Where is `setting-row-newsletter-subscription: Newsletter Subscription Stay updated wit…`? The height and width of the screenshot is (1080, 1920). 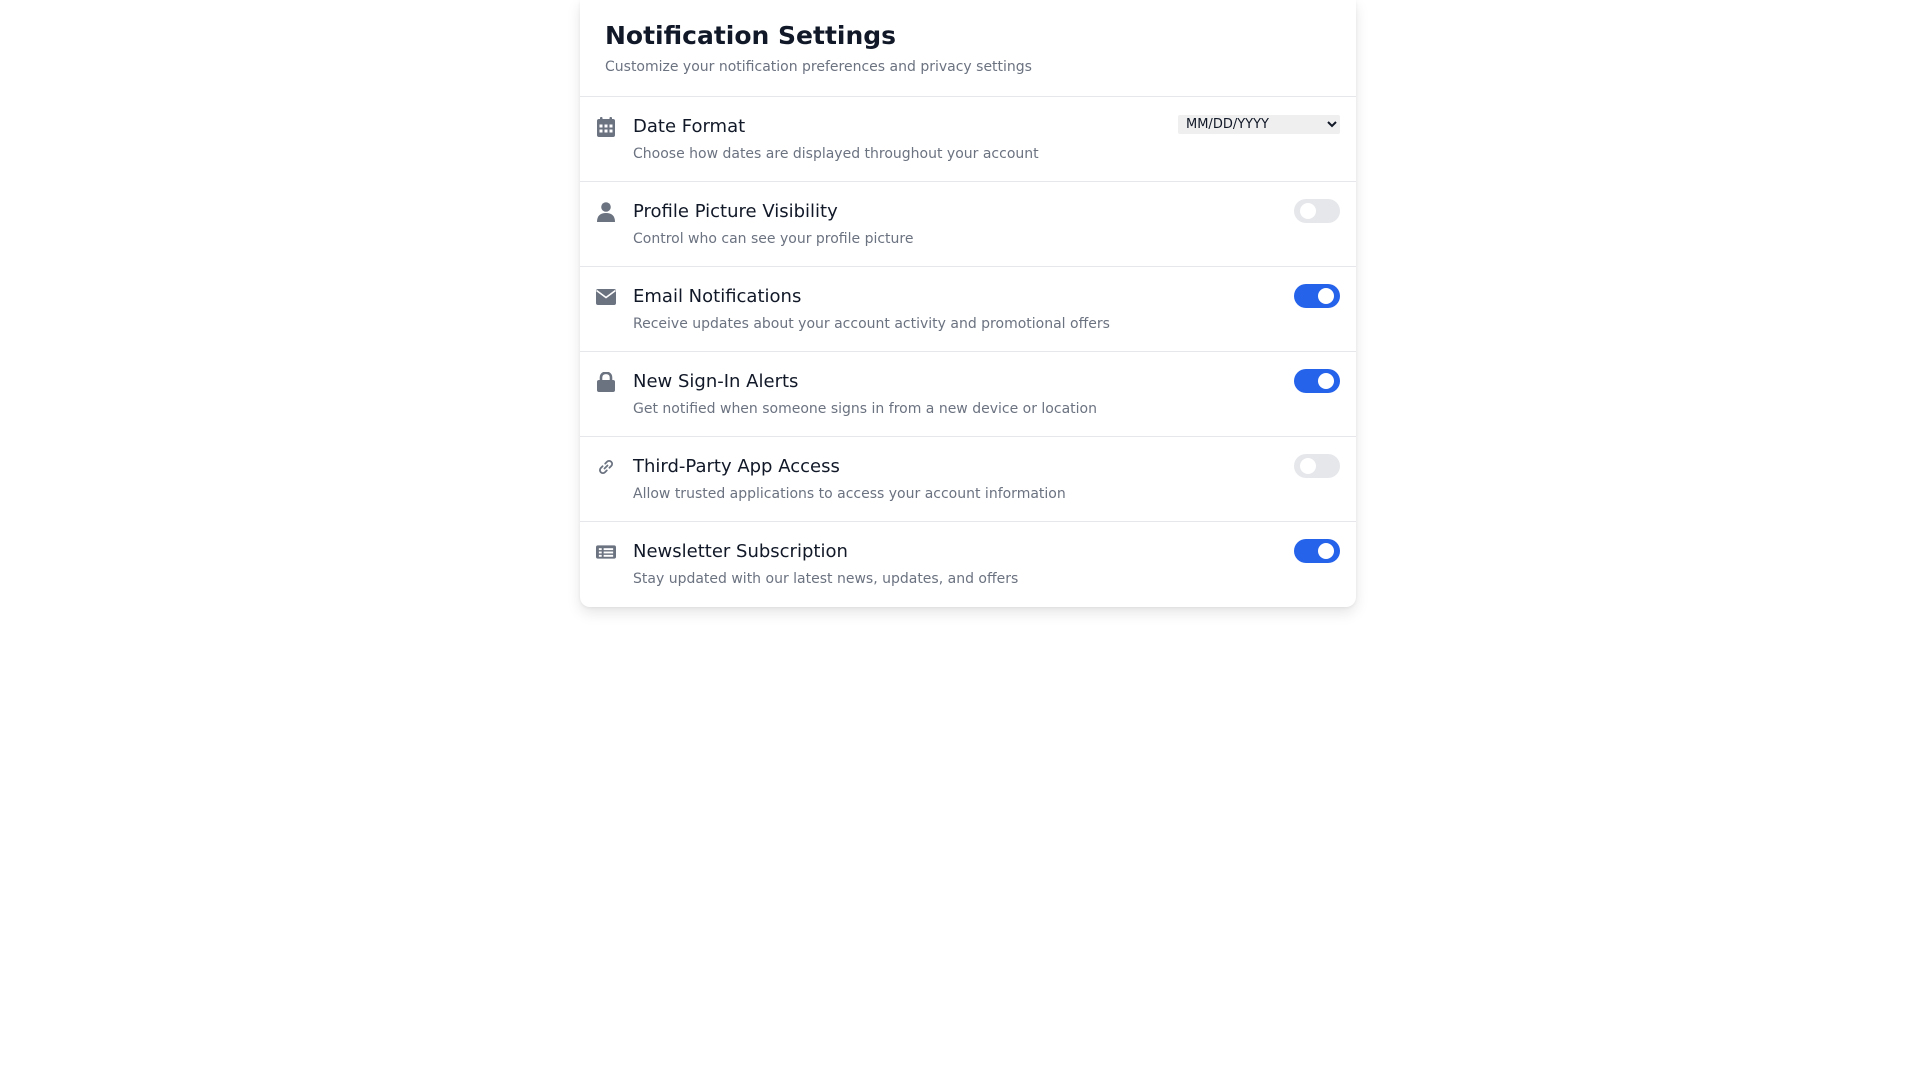
setting-row-newsletter-subscription: Newsletter Subscription Stay updated wit… is located at coordinates (968, 564).